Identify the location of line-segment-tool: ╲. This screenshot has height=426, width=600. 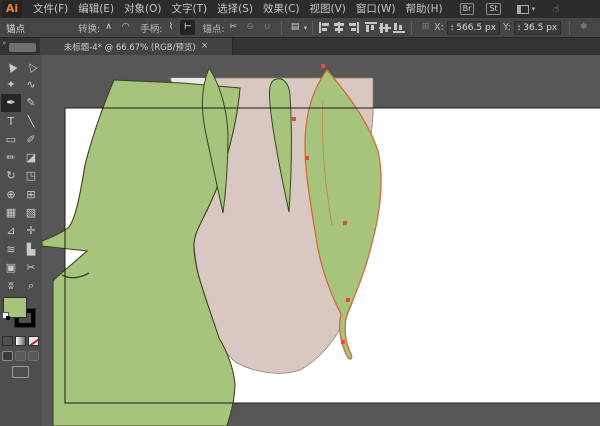
(31, 121).